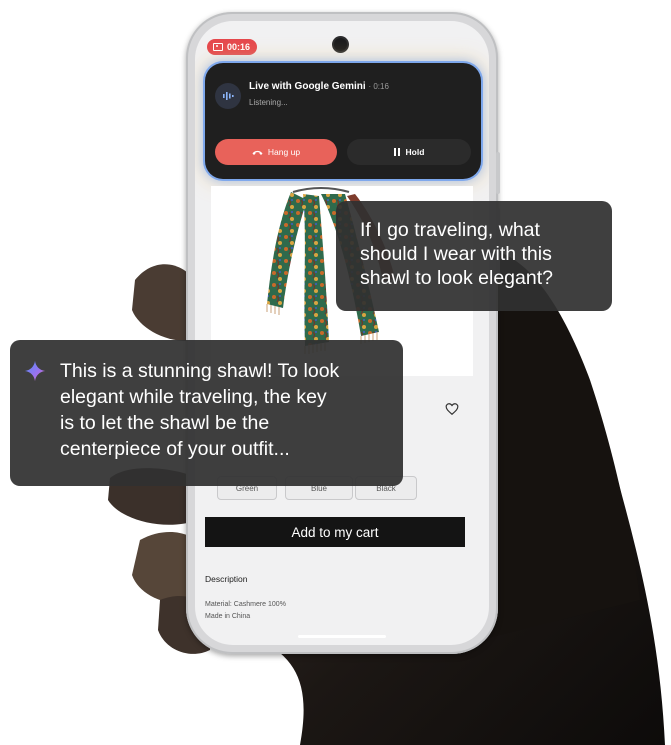 This screenshot has width=671, height=745. I want to click on description-material: Material: Cashmere 100%, so click(245, 604).